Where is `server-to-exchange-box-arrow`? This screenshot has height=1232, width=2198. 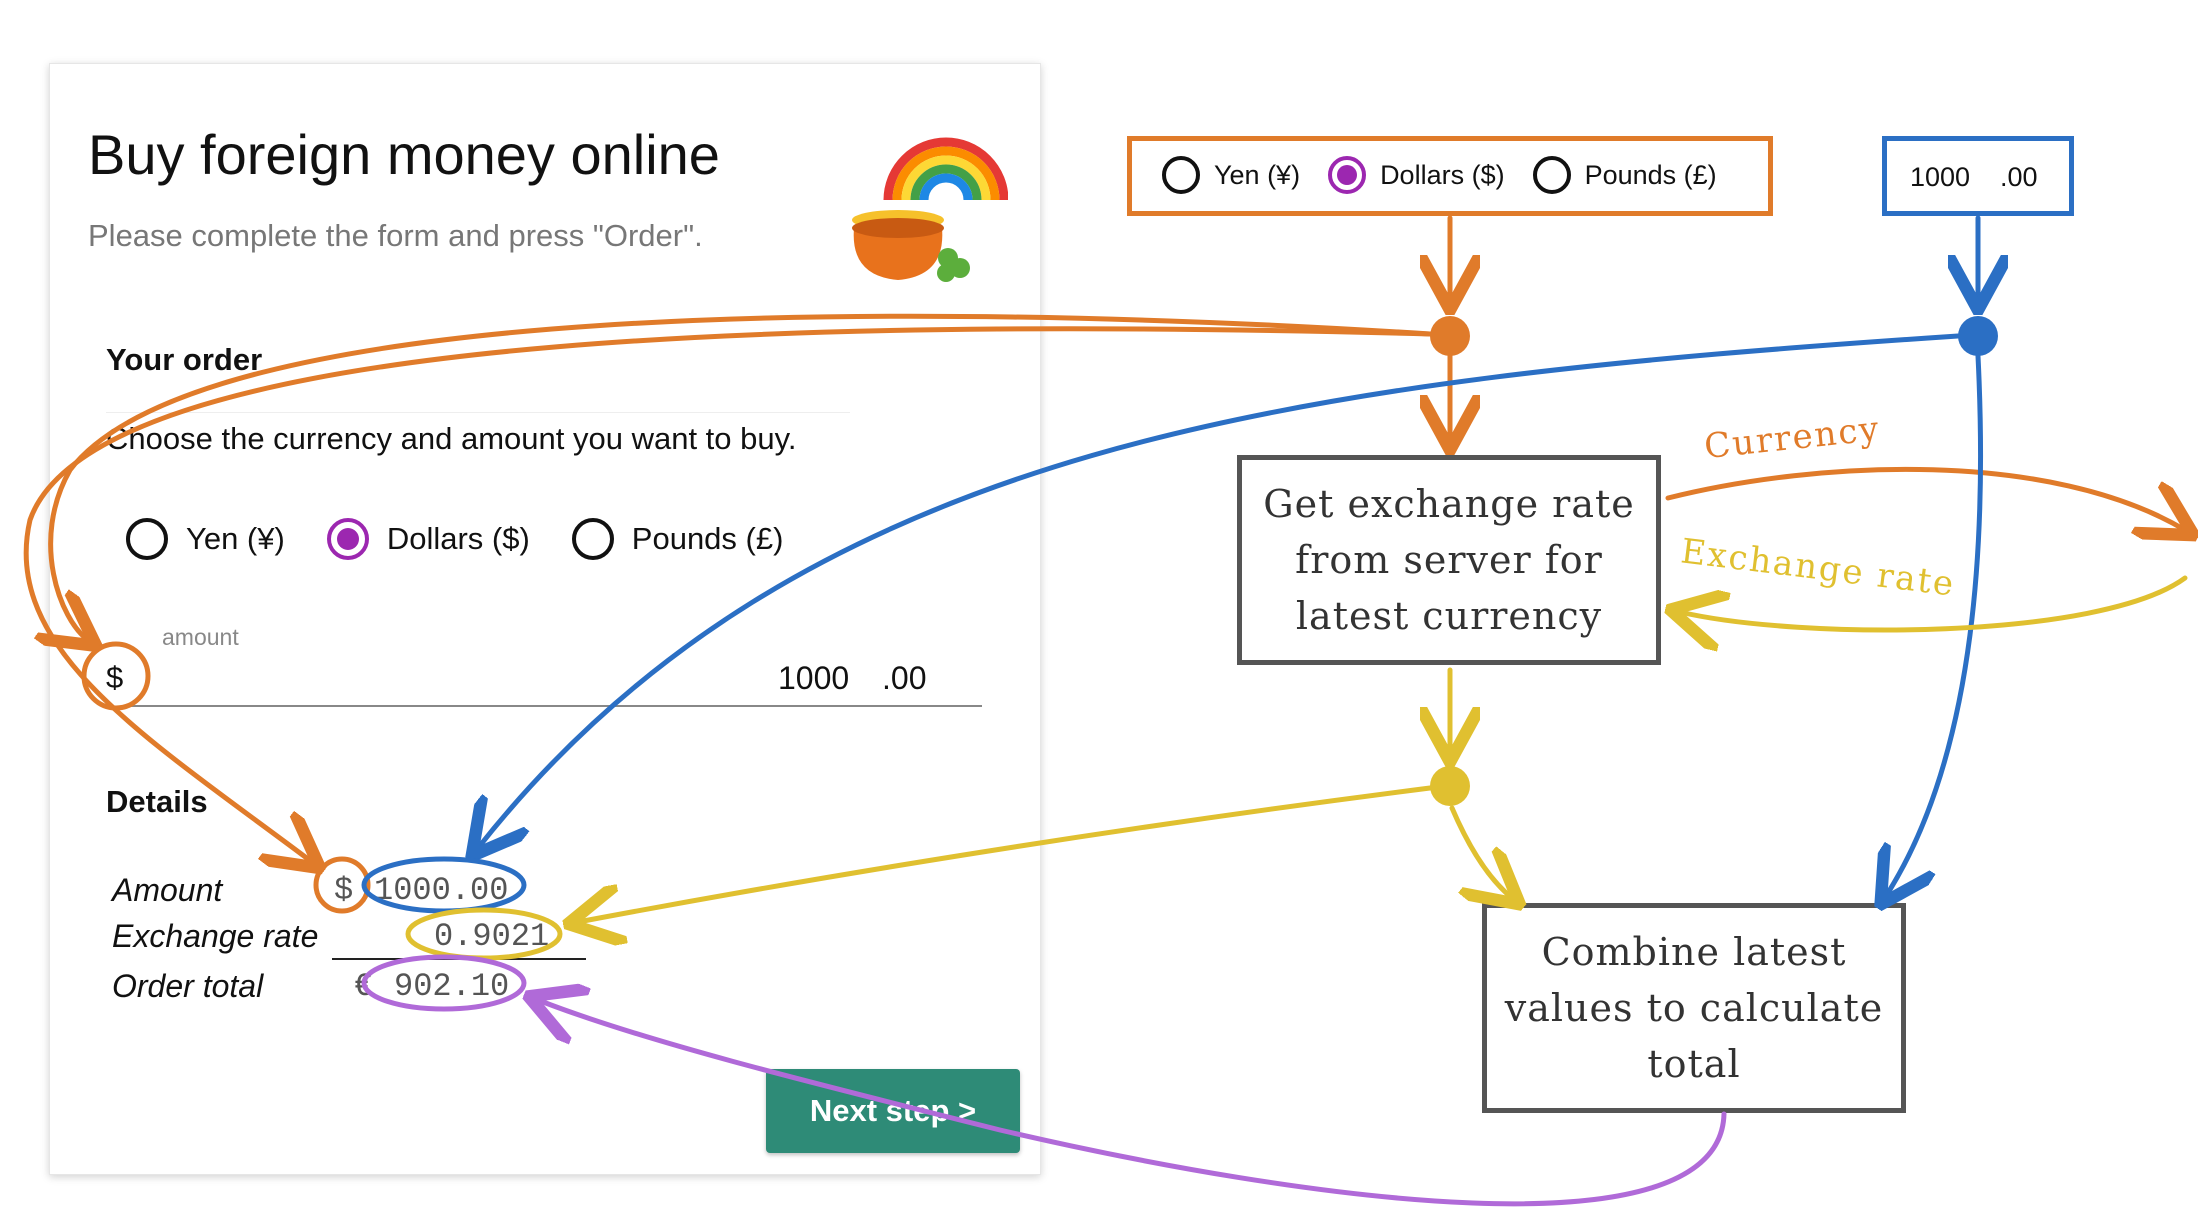
server-to-exchange-box-arrow is located at coordinates (1934, 602).